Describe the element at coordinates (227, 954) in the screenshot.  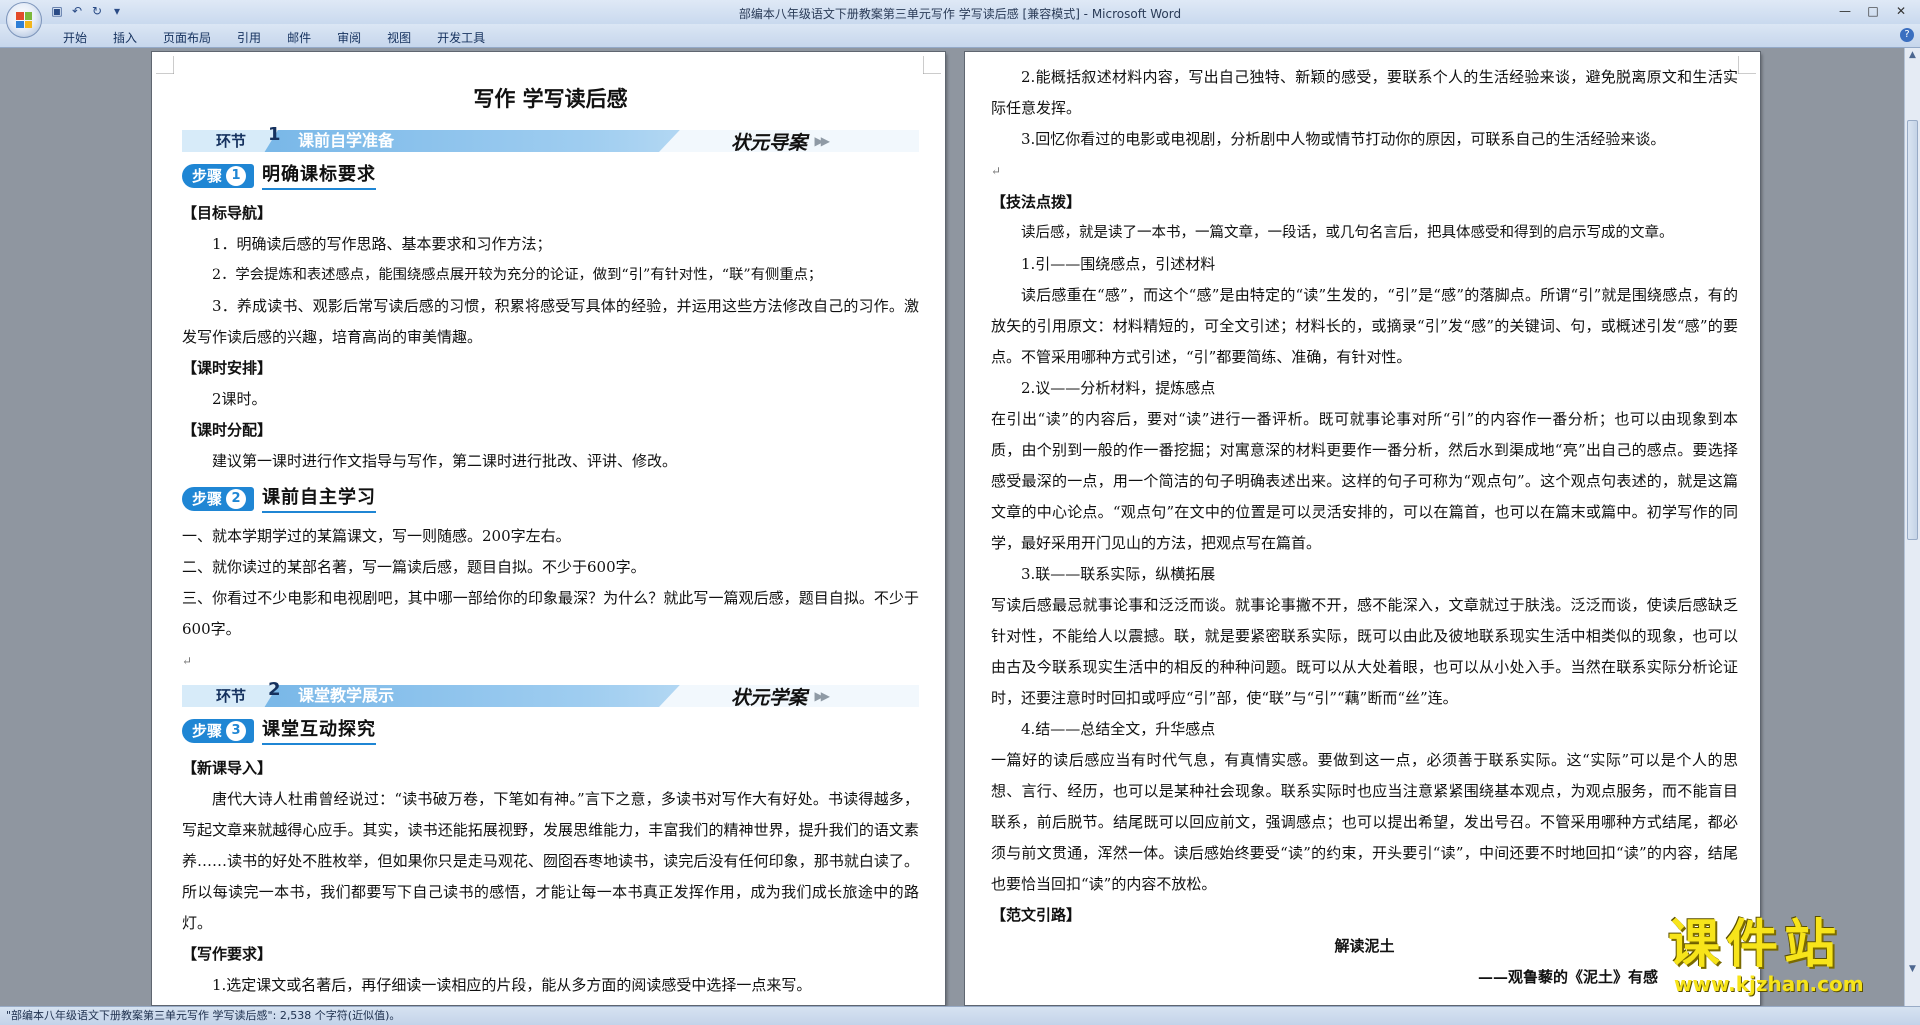
I see `section-label: 【写作要求】` at that location.